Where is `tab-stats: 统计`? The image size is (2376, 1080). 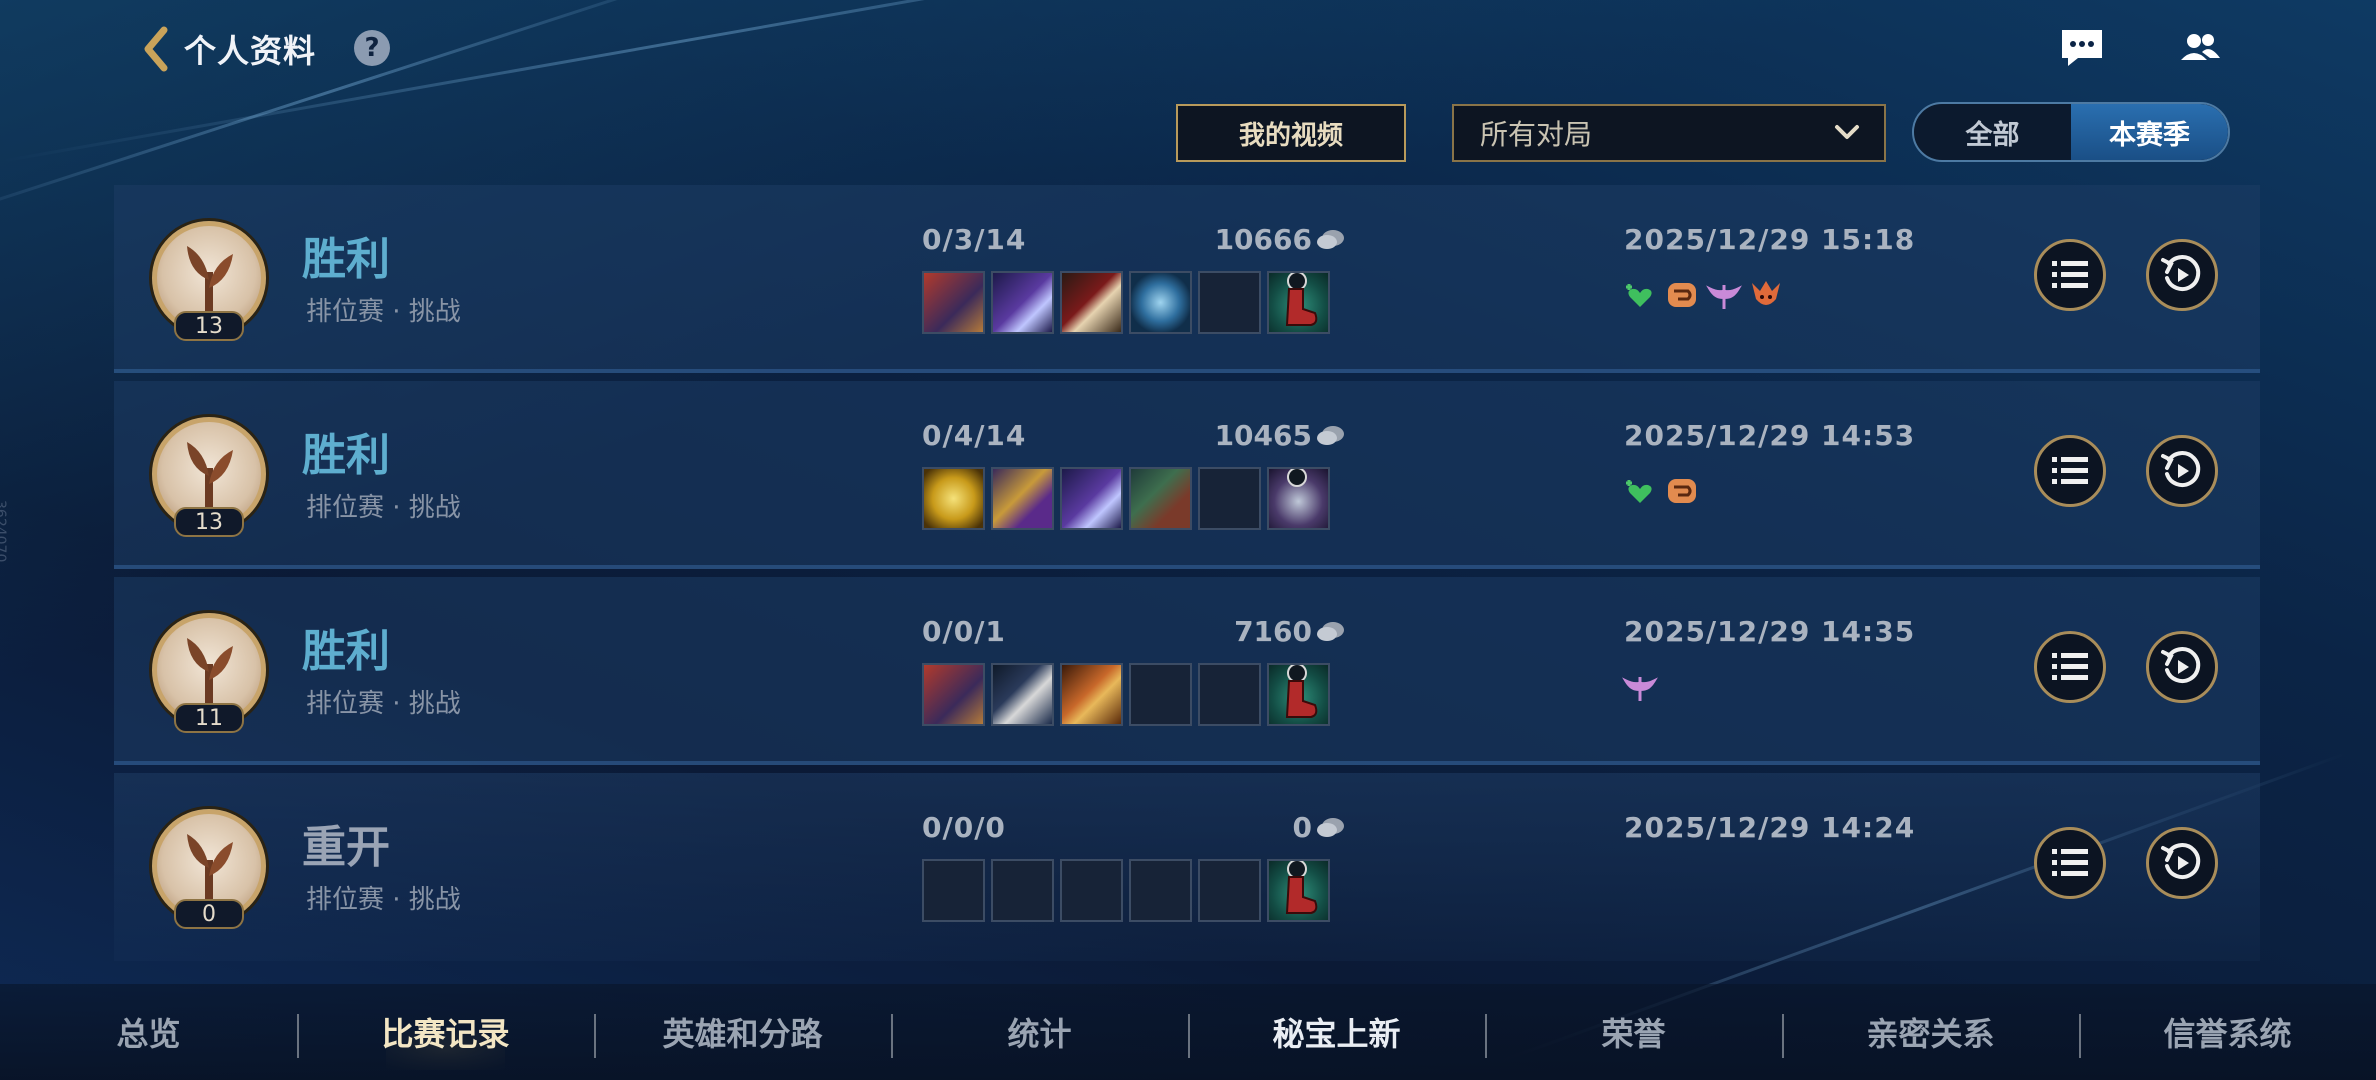 tab-stats: 统计 is located at coordinates (1039, 1032).